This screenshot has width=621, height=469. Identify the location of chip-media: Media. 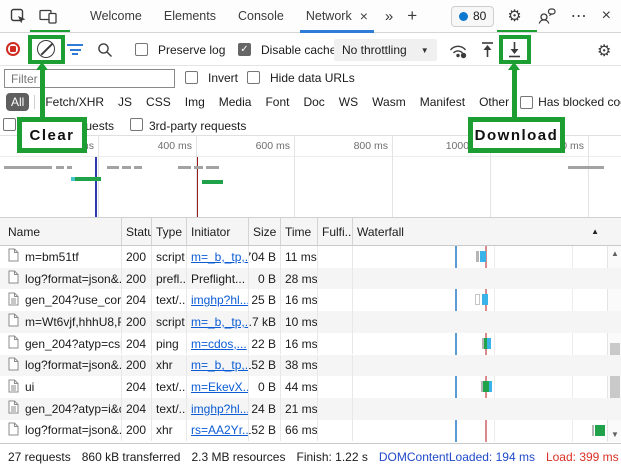
(235, 102).